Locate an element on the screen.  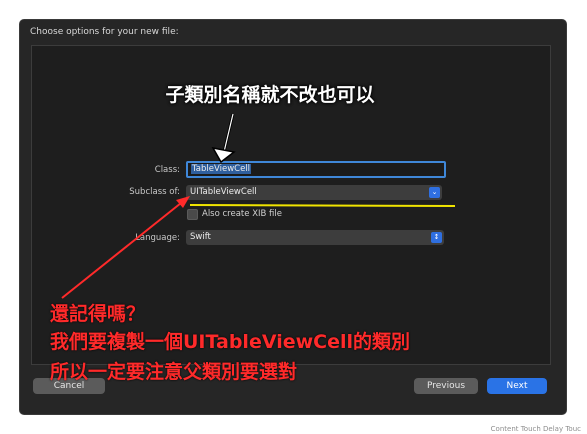
previous-button: Previous is located at coordinates (446, 386).